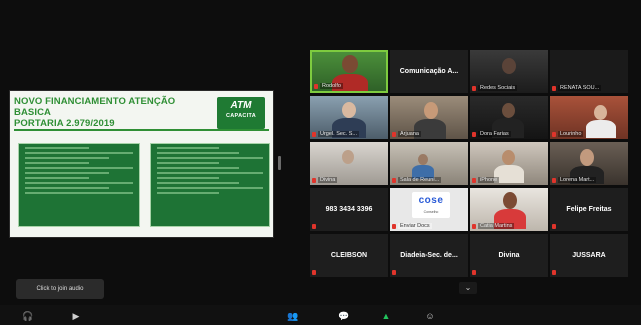 This screenshot has width=641, height=325. I want to click on atm-capacita-logo: ATM CAPACITA, so click(241, 113).